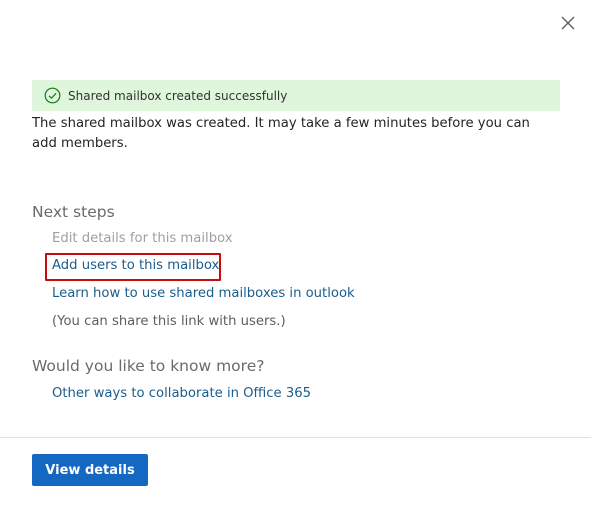  Describe the element at coordinates (178, 95) in the screenshot. I see `success-message: Shared mailbox created successfully` at that location.